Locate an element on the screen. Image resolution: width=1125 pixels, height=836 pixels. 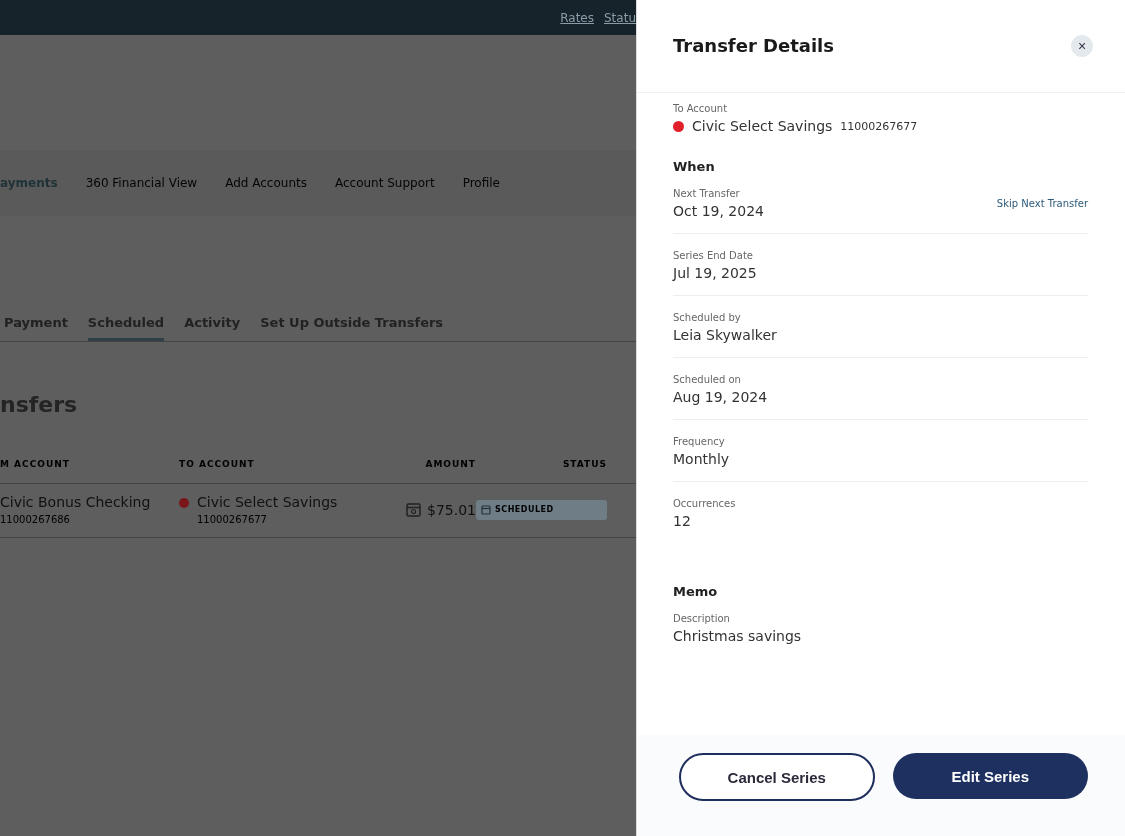
cancel-button: Cancel Series is located at coordinates (777, 777).